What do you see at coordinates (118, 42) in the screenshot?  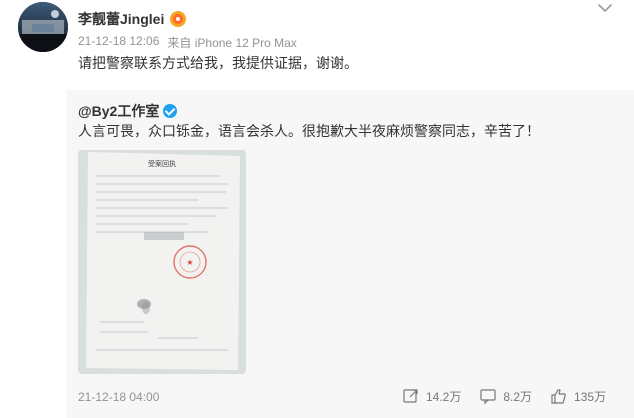 I see `post-time: 21-12-18 12:06` at bounding box center [118, 42].